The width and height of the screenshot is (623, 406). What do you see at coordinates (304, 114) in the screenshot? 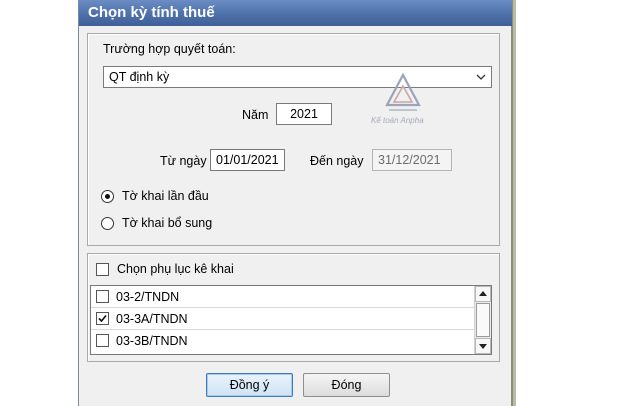
I see `year-input: 2021` at bounding box center [304, 114].